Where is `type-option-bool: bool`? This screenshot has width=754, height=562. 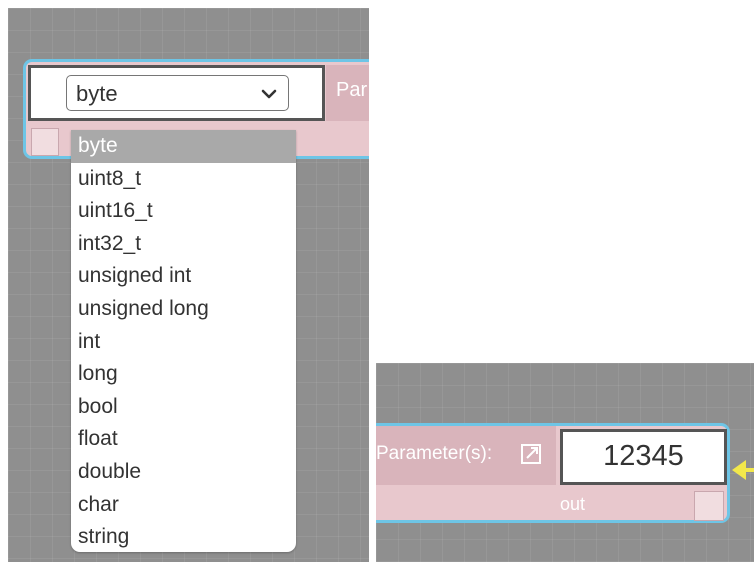
type-option-bool: bool is located at coordinates (183, 407).